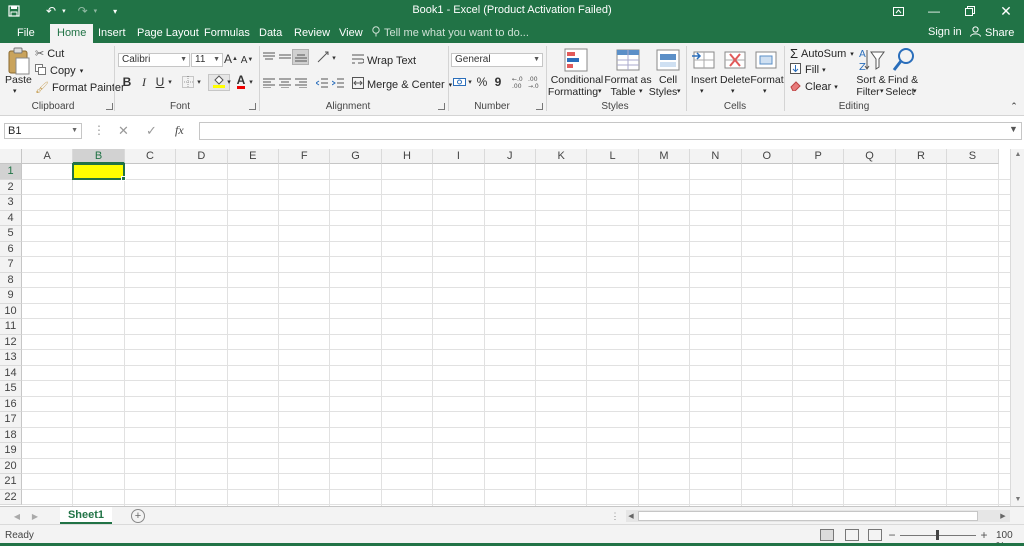 Image resolution: width=1024 pixels, height=546 pixels. Describe the element at coordinates (827, 535) in the screenshot. I see `normal-view-icon` at that location.